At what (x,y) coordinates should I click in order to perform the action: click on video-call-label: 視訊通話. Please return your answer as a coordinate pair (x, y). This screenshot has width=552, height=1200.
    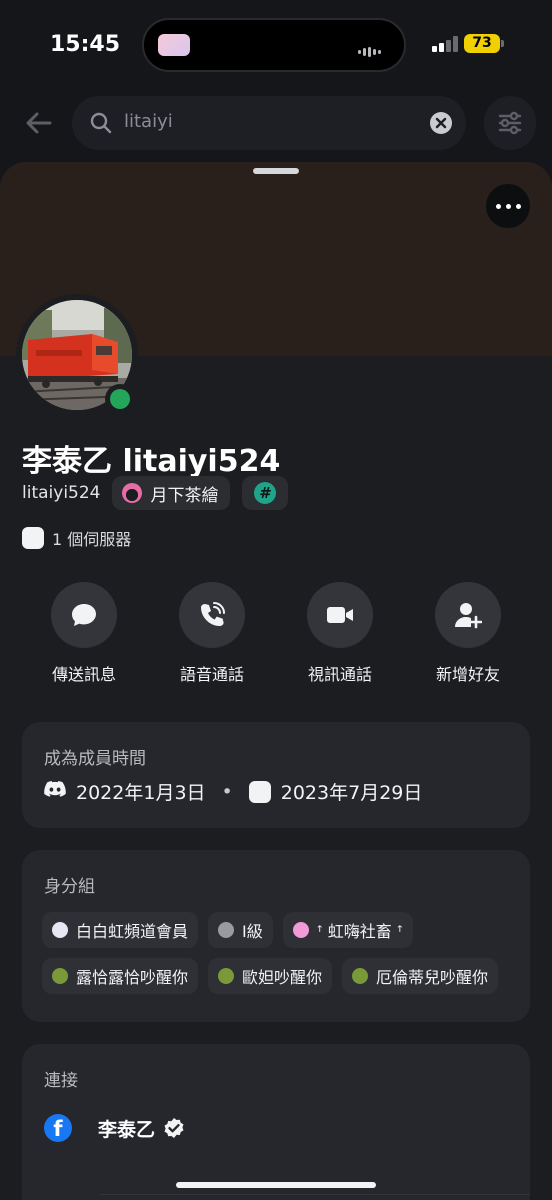
    Looking at the image, I should click on (339, 674).